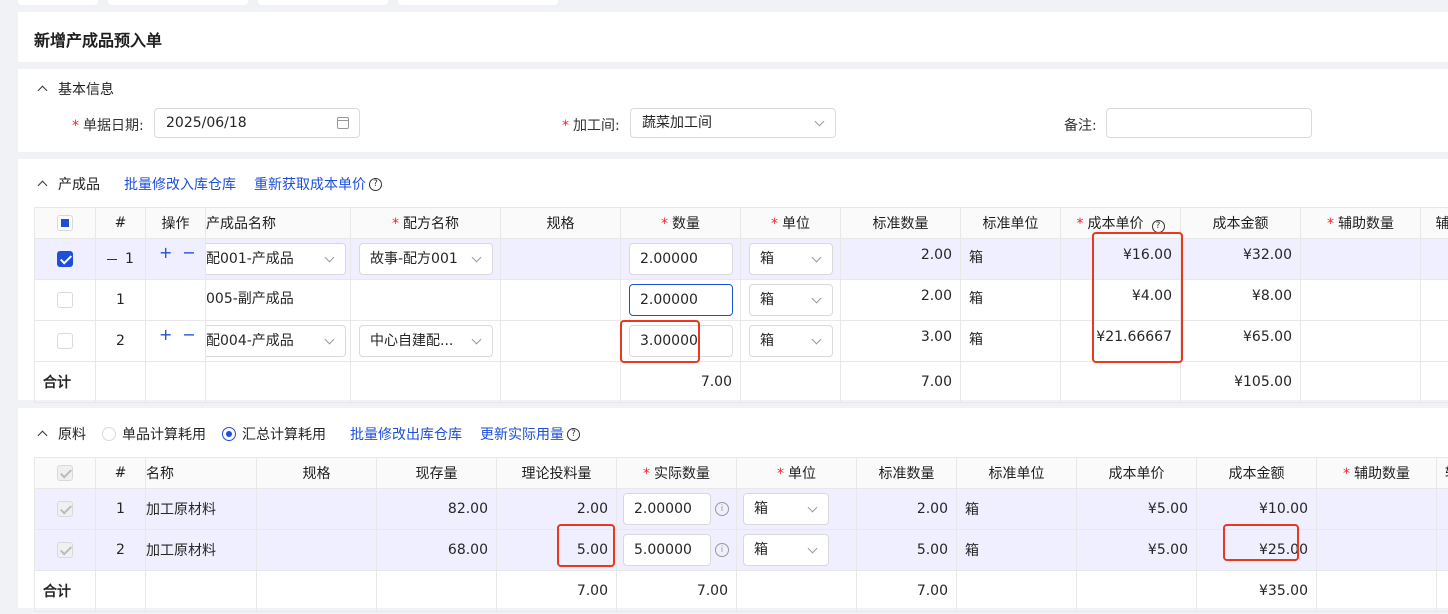  What do you see at coordinates (120, 300) in the screenshot?
I see `row-index: 1` at bounding box center [120, 300].